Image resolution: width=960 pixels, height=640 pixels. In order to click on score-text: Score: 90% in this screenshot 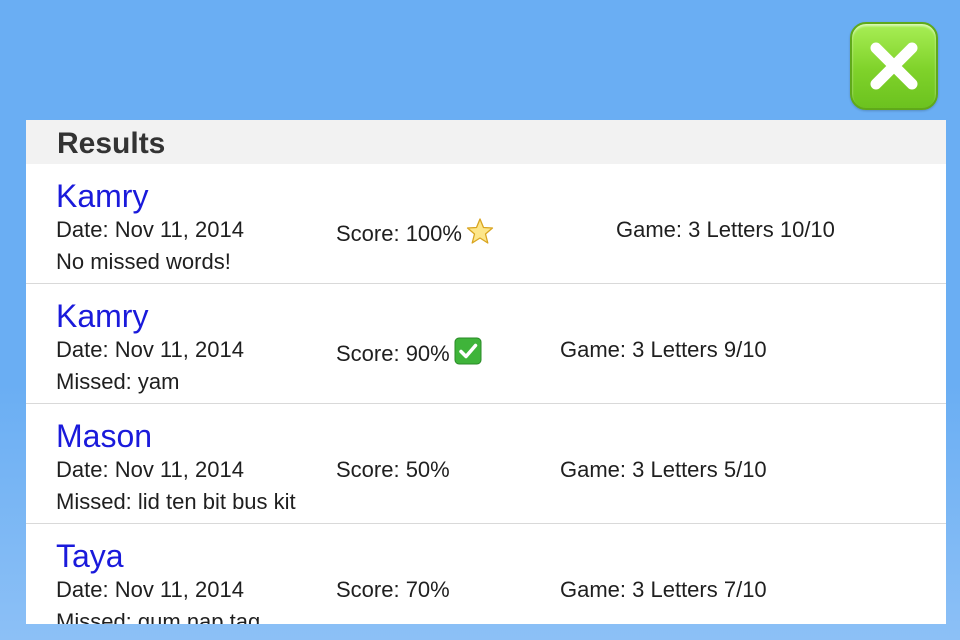, I will do `click(393, 353)`.